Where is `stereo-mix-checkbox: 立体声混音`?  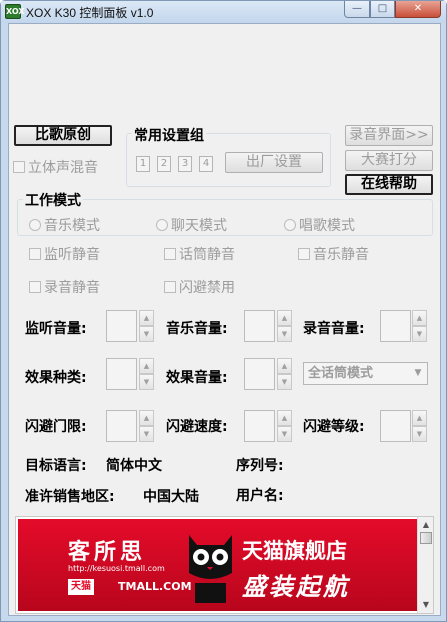
stereo-mix-checkbox: 立体声混音 is located at coordinates (55, 167).